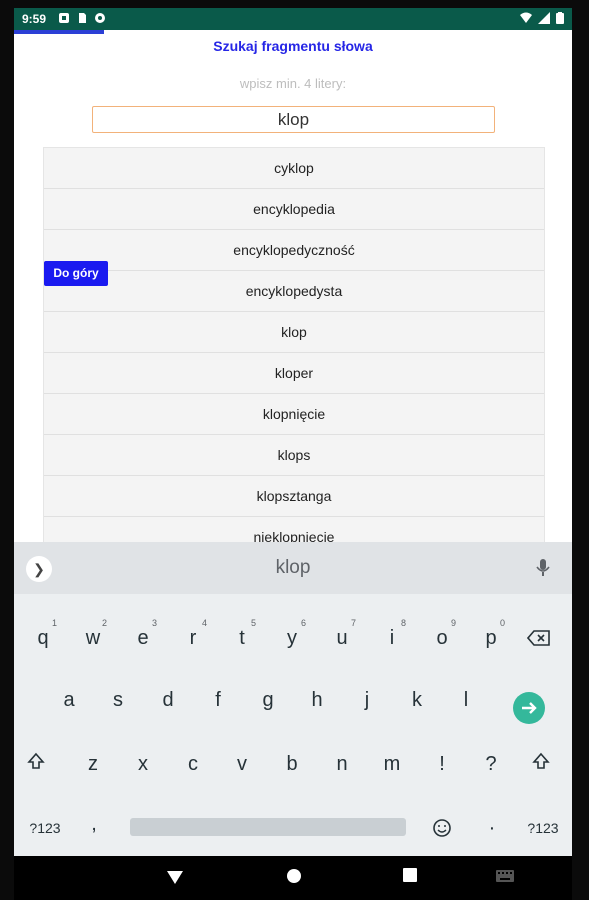 The image size is (589, 900). What do you see at coordinates (294, 496) in the screenshot?
I see `result-item: klopsztanga` at bounding box center [294, 496].